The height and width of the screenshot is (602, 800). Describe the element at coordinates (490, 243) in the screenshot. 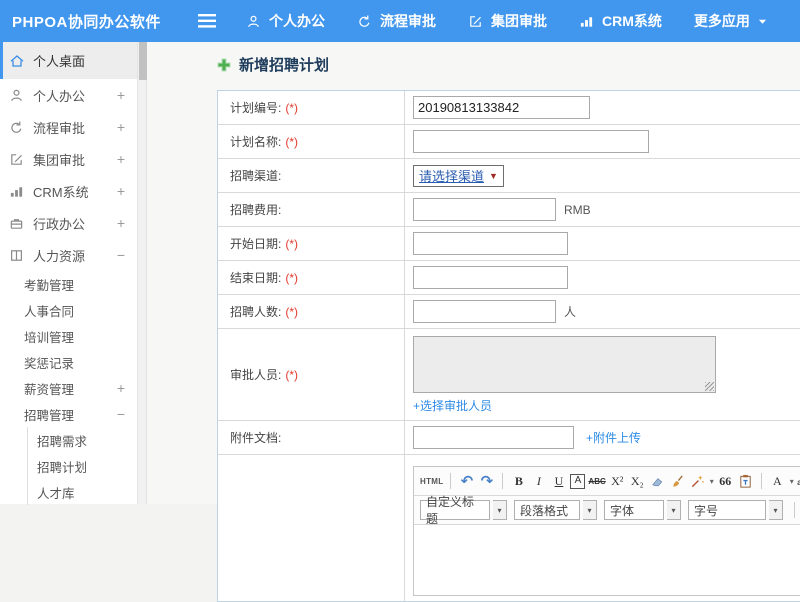

I see `start-date-input` at that location.